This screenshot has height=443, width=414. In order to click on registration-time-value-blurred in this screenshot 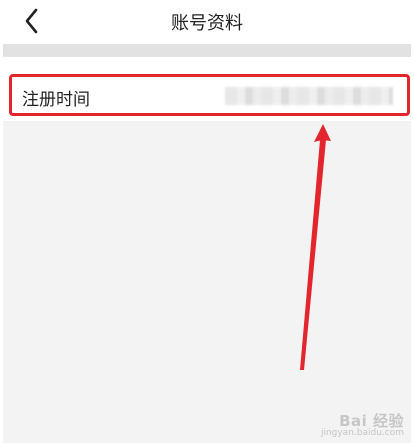, I will do `click(309, 96)`.